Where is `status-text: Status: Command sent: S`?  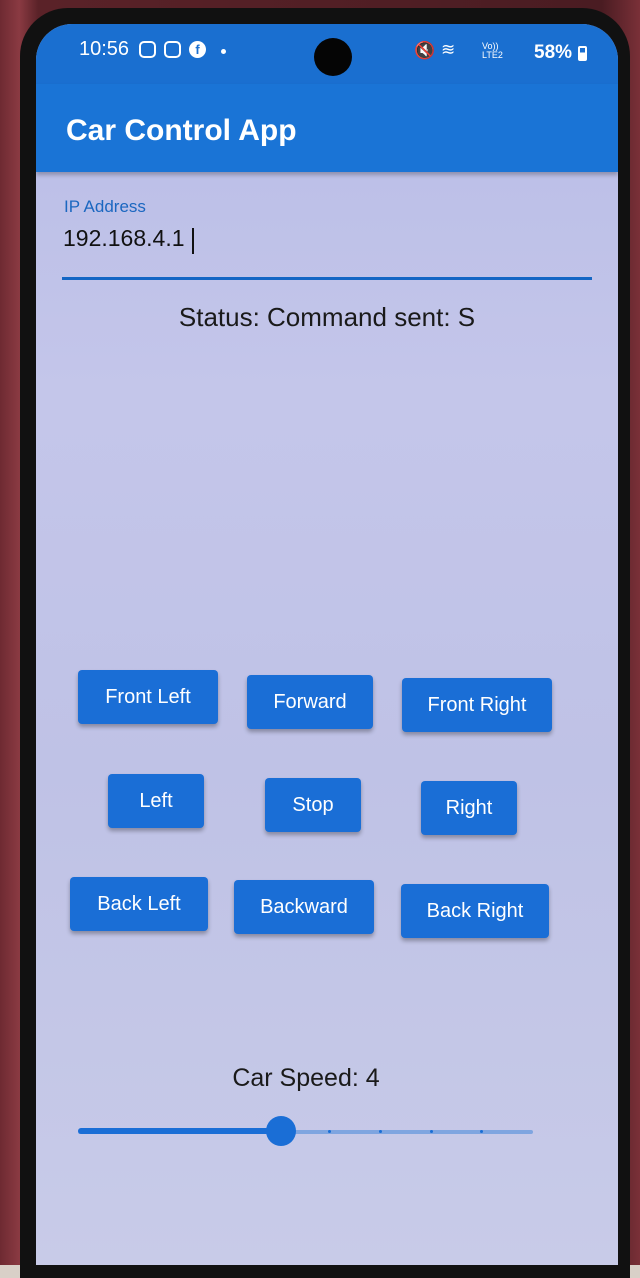
status-text: Status: Command sent: S is located at coordinates (327, 317).